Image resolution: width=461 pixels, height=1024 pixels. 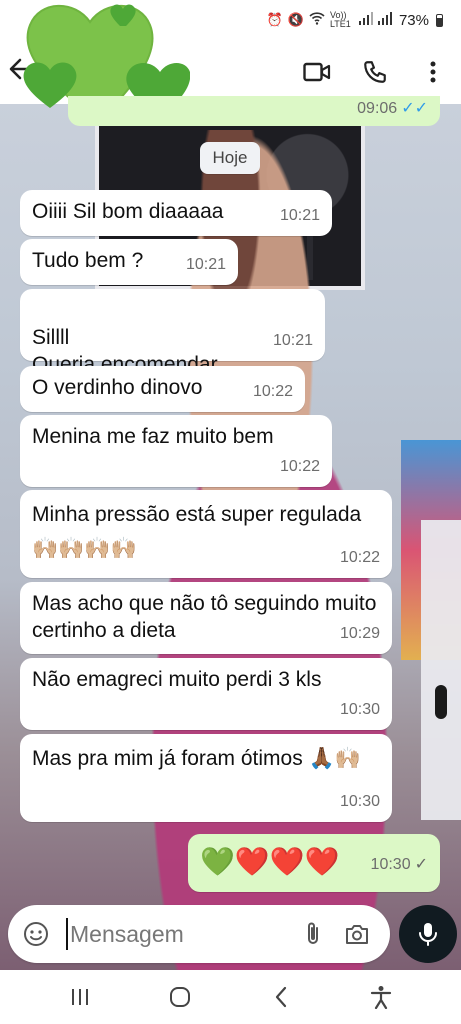 What do you see at coordinates (317, 20) in the screenshot?
I see `wifi-icon` at bounding box center [317, 20].